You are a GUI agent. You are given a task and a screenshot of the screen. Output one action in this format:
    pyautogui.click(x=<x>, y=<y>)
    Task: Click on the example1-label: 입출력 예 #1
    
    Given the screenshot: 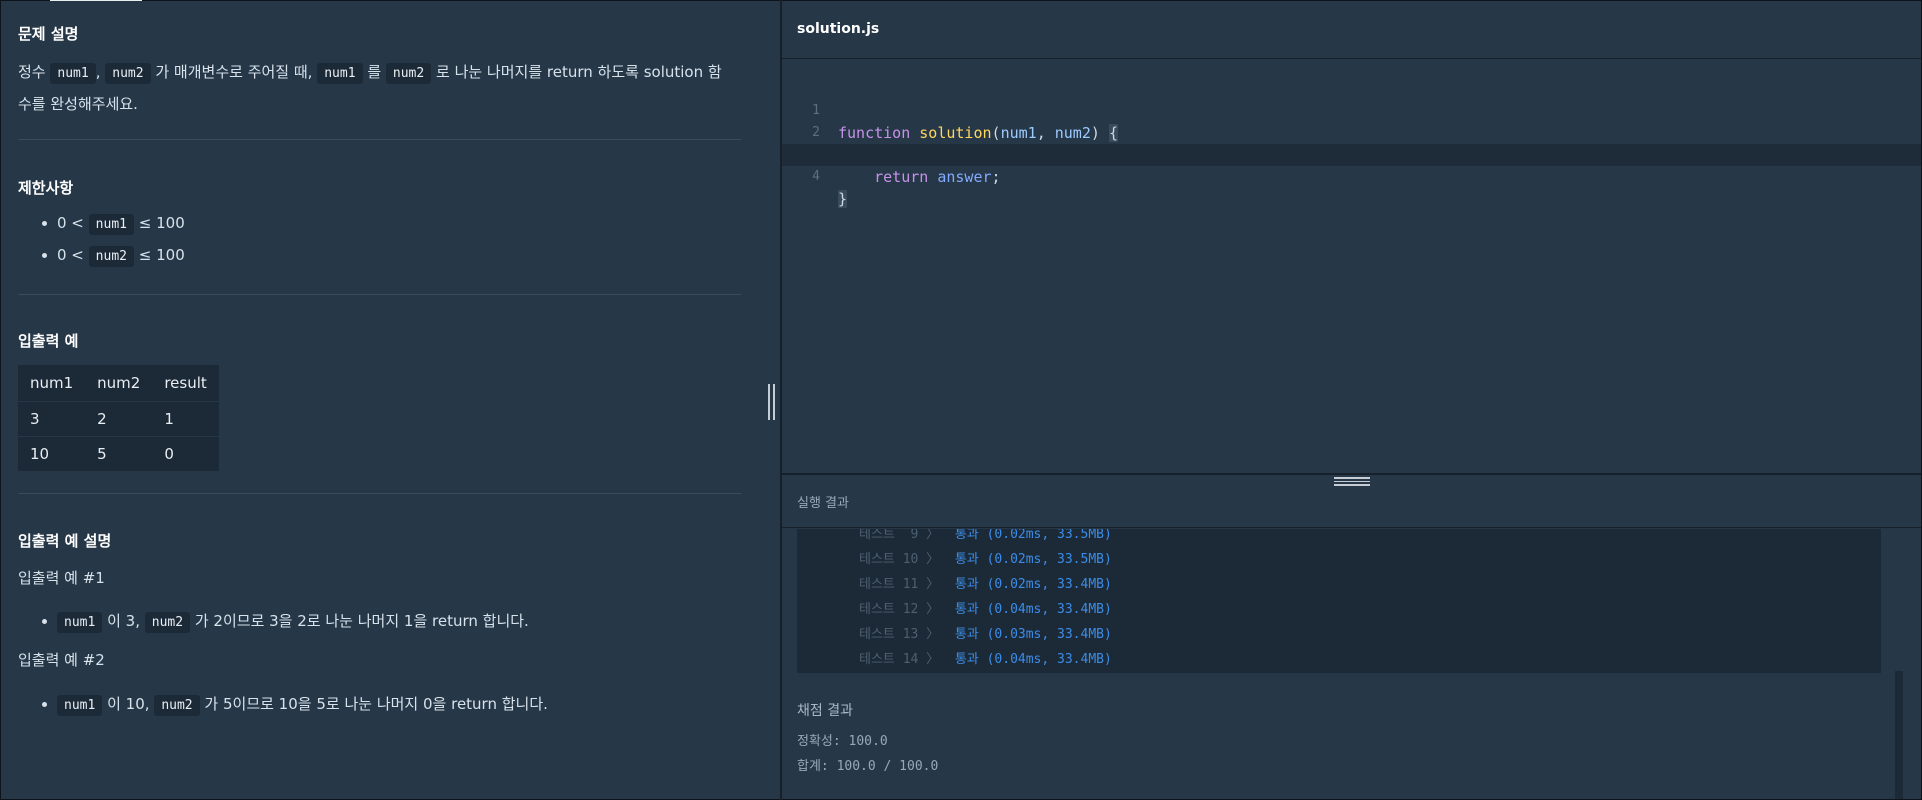 What is the action you would take?
    pyautogui.click(x=61, y=578)
    